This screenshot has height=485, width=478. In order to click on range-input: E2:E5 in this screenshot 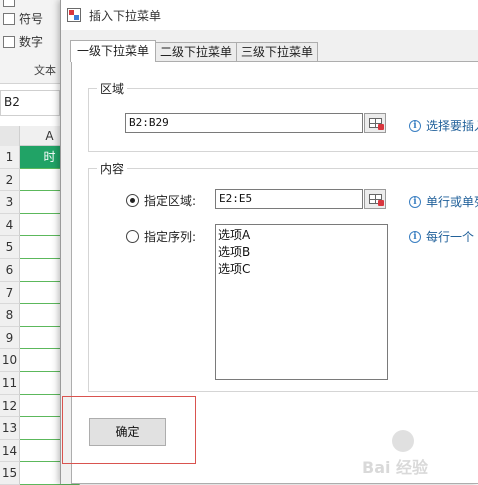, I will do `click(289, 199)`.